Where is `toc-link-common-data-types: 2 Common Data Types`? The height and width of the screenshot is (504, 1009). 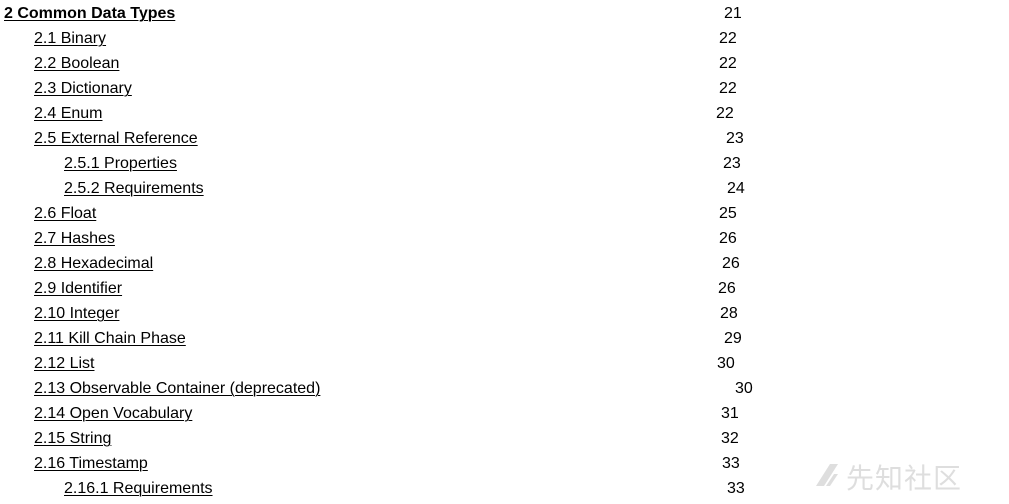 toc-link-common-data-types: 2 Common Data Types is located at coordinates (89, 13).